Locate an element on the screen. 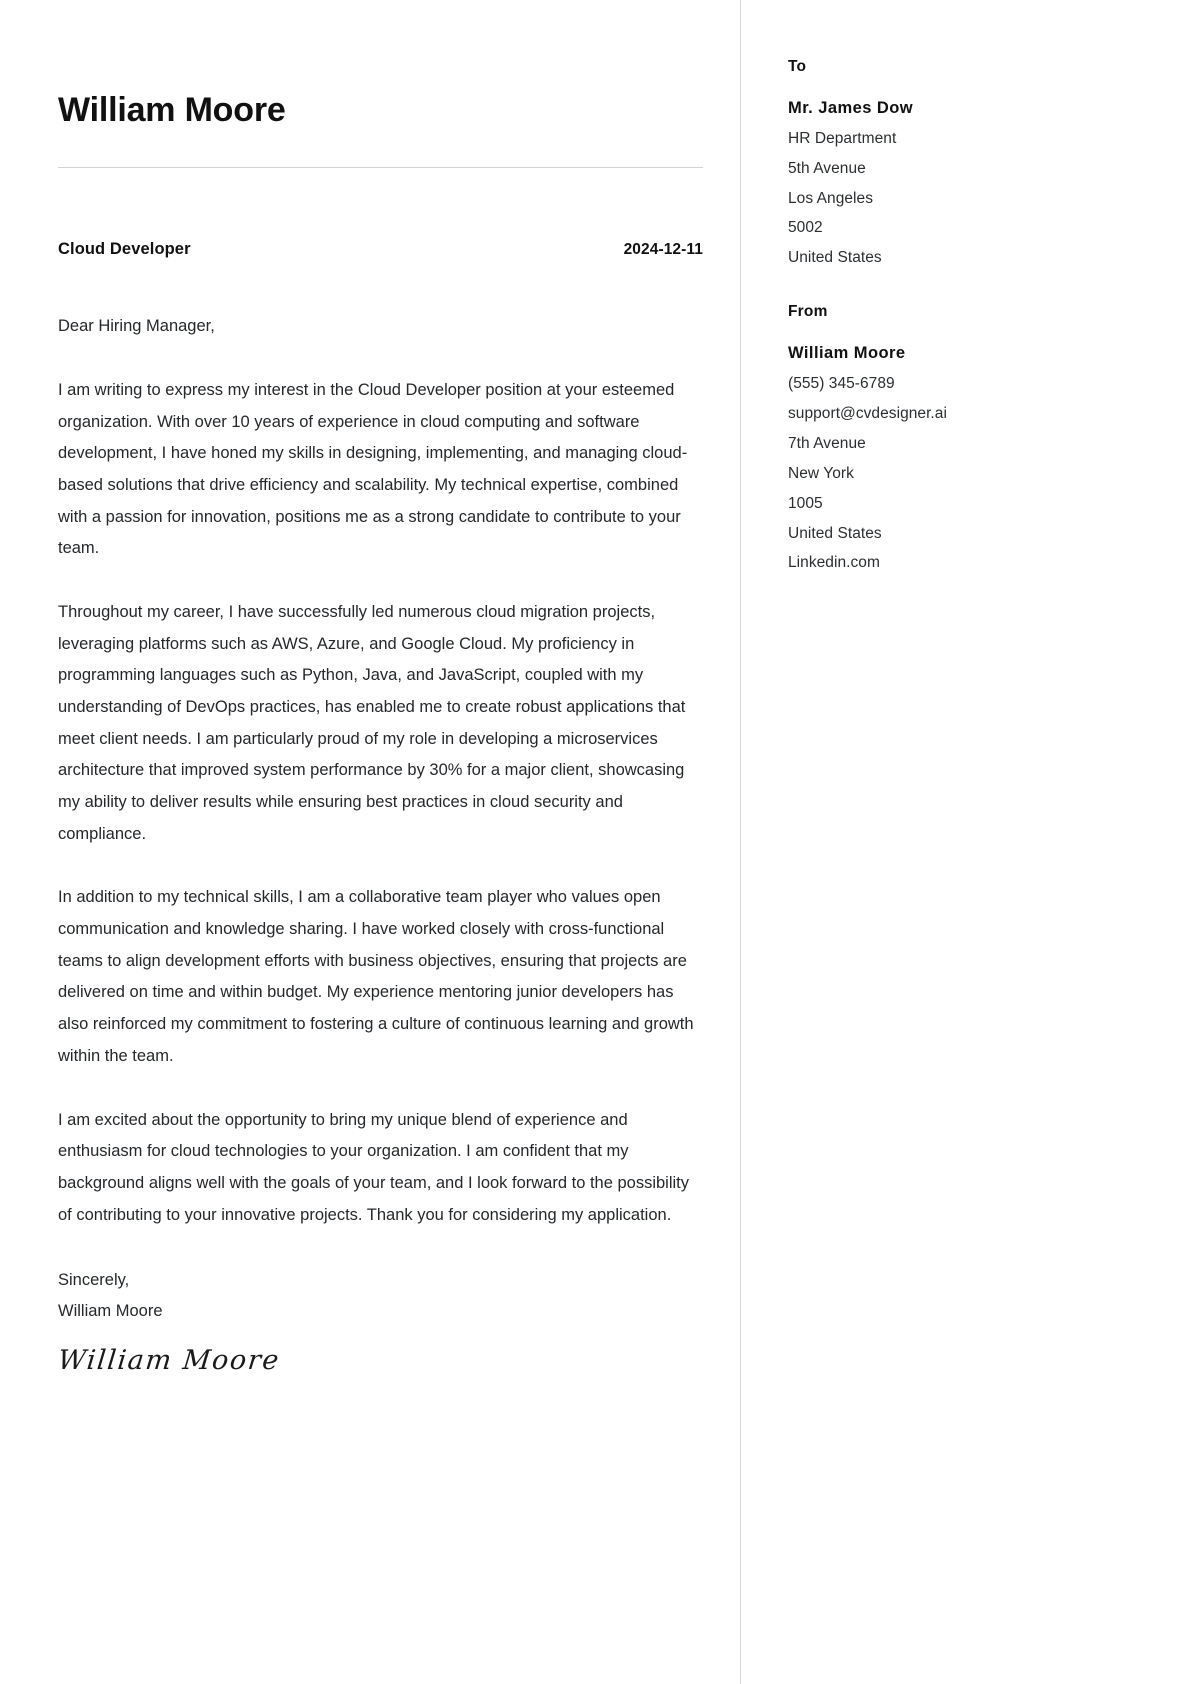 Image resolution: width=1200 pixels, height=1684 pixels. sender-email: support@cvdesigner.ai is located at coordinates (867, 413).